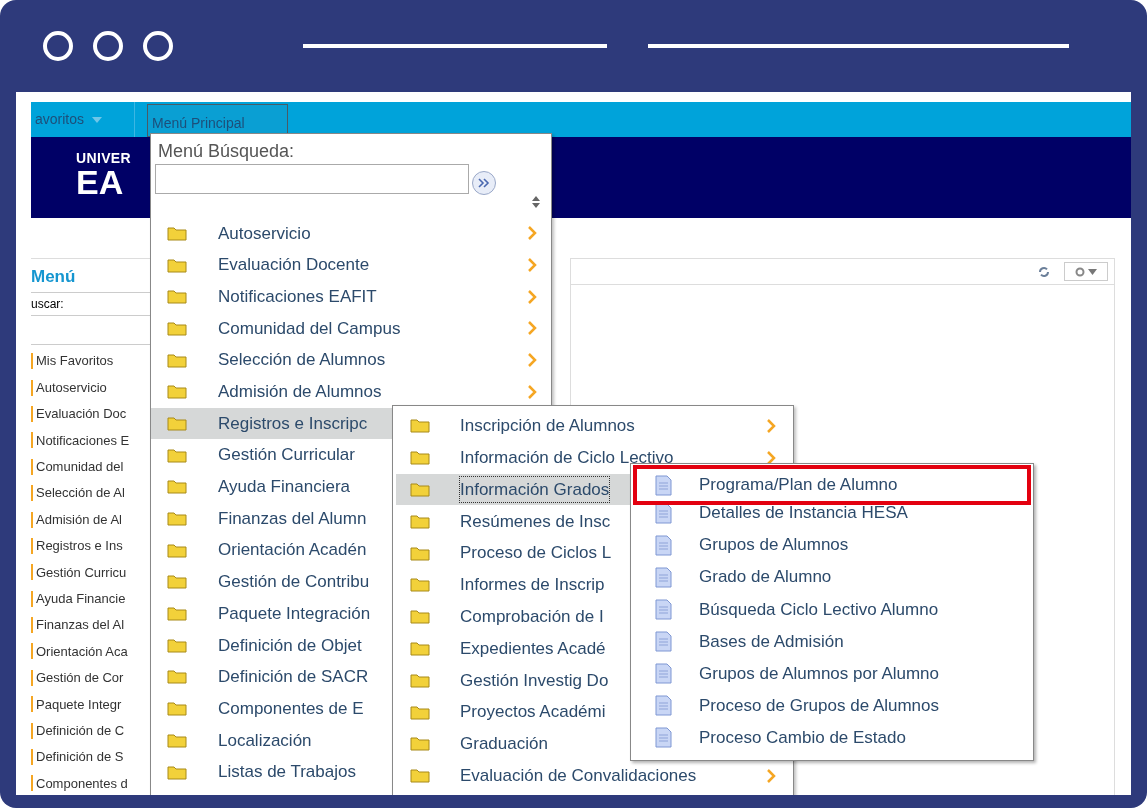 The width and height of the screenshot is (1147, 808). Describe the element at coordinates (286, 455) in the screenshot. I see `menu-item-label: Gestión Curricular` at that location.